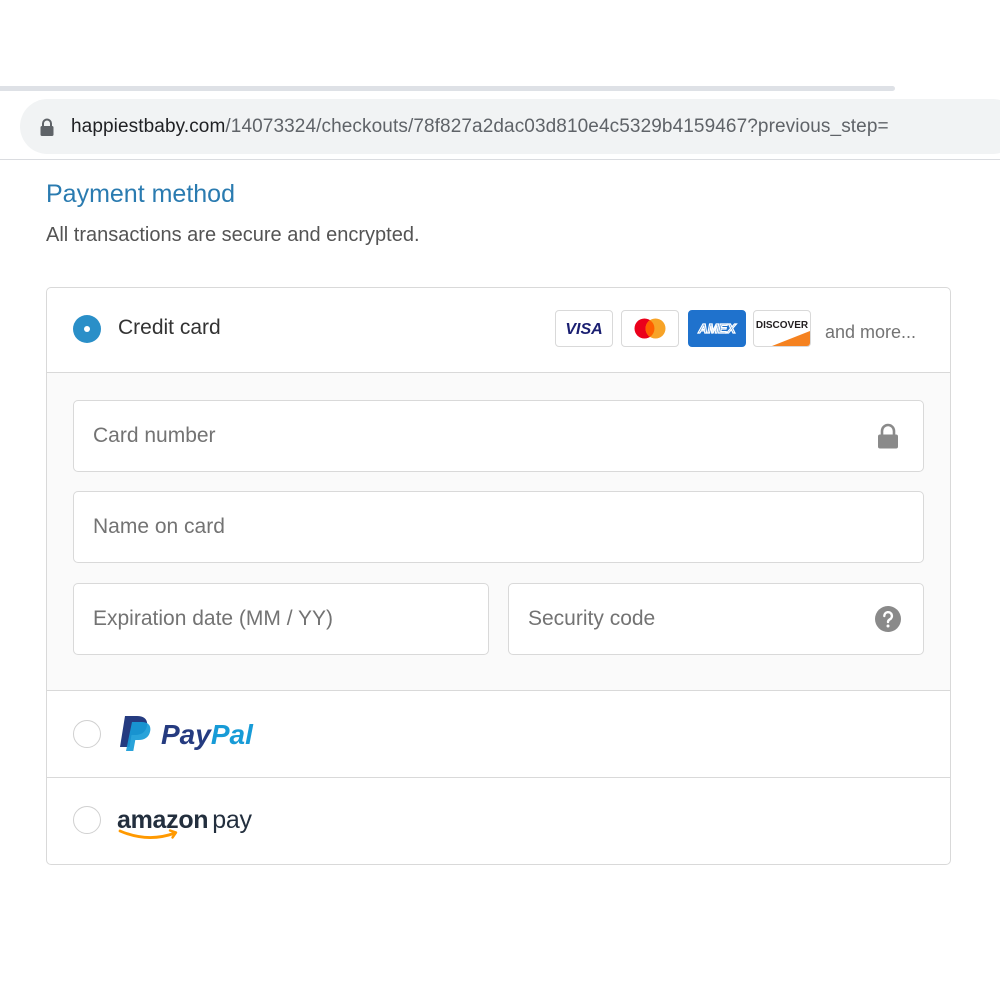  I want to click on paypal-option: PayPal, so click(498, 734).